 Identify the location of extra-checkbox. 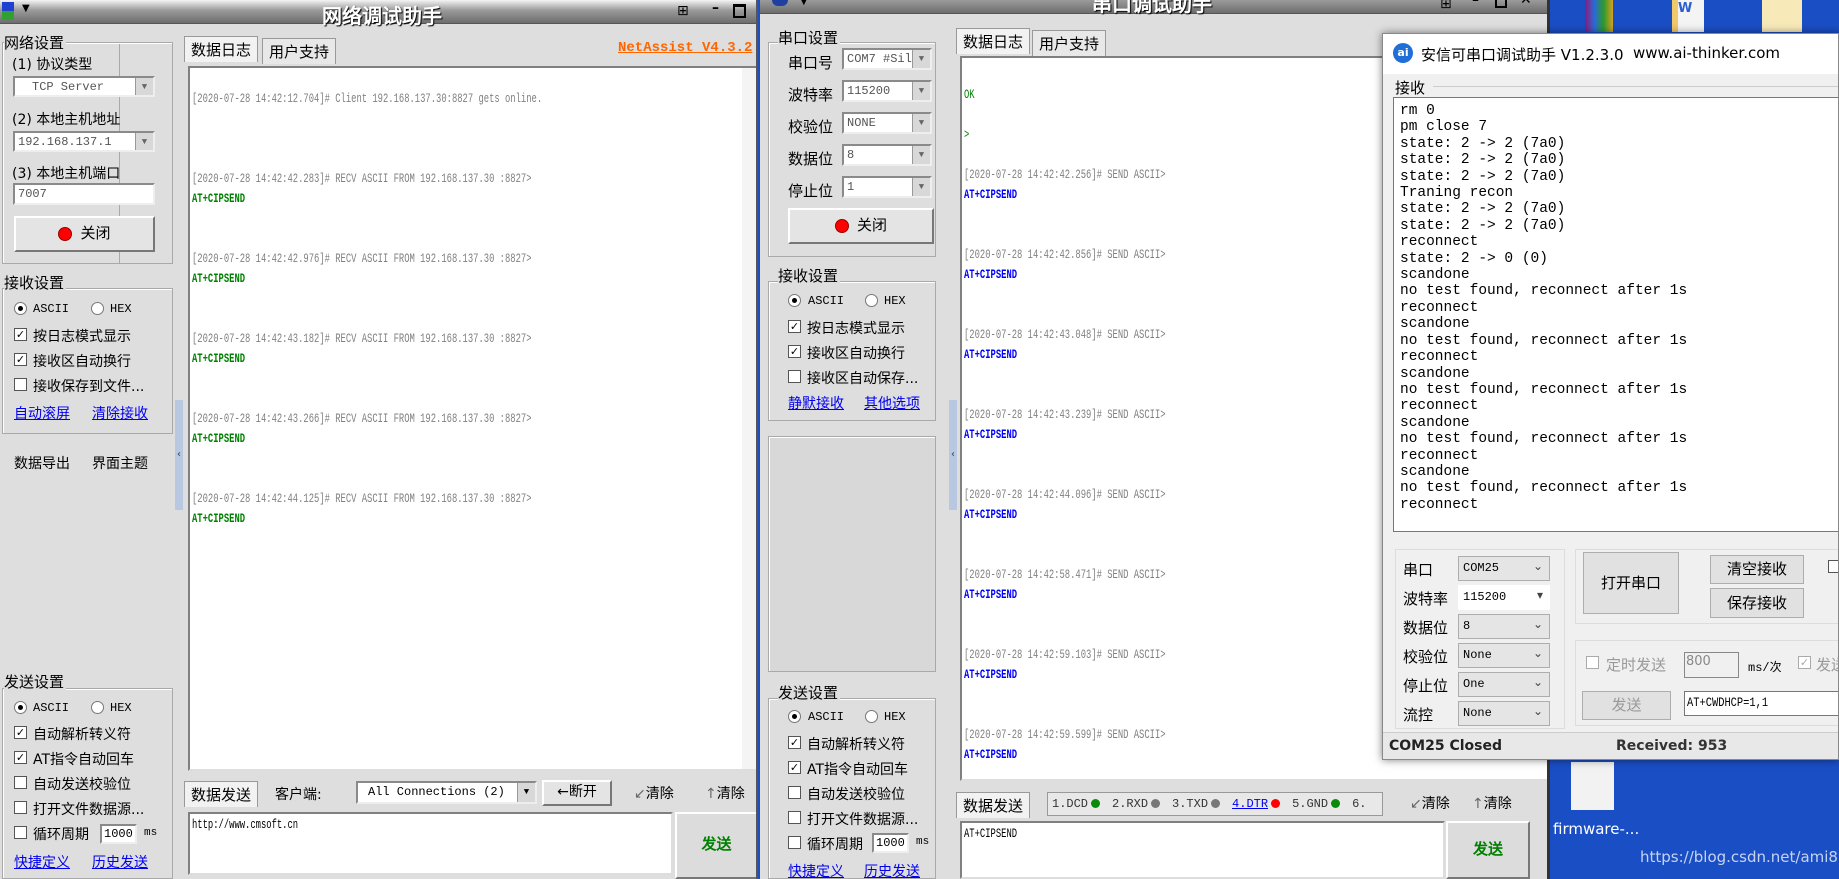
(1833, 566).